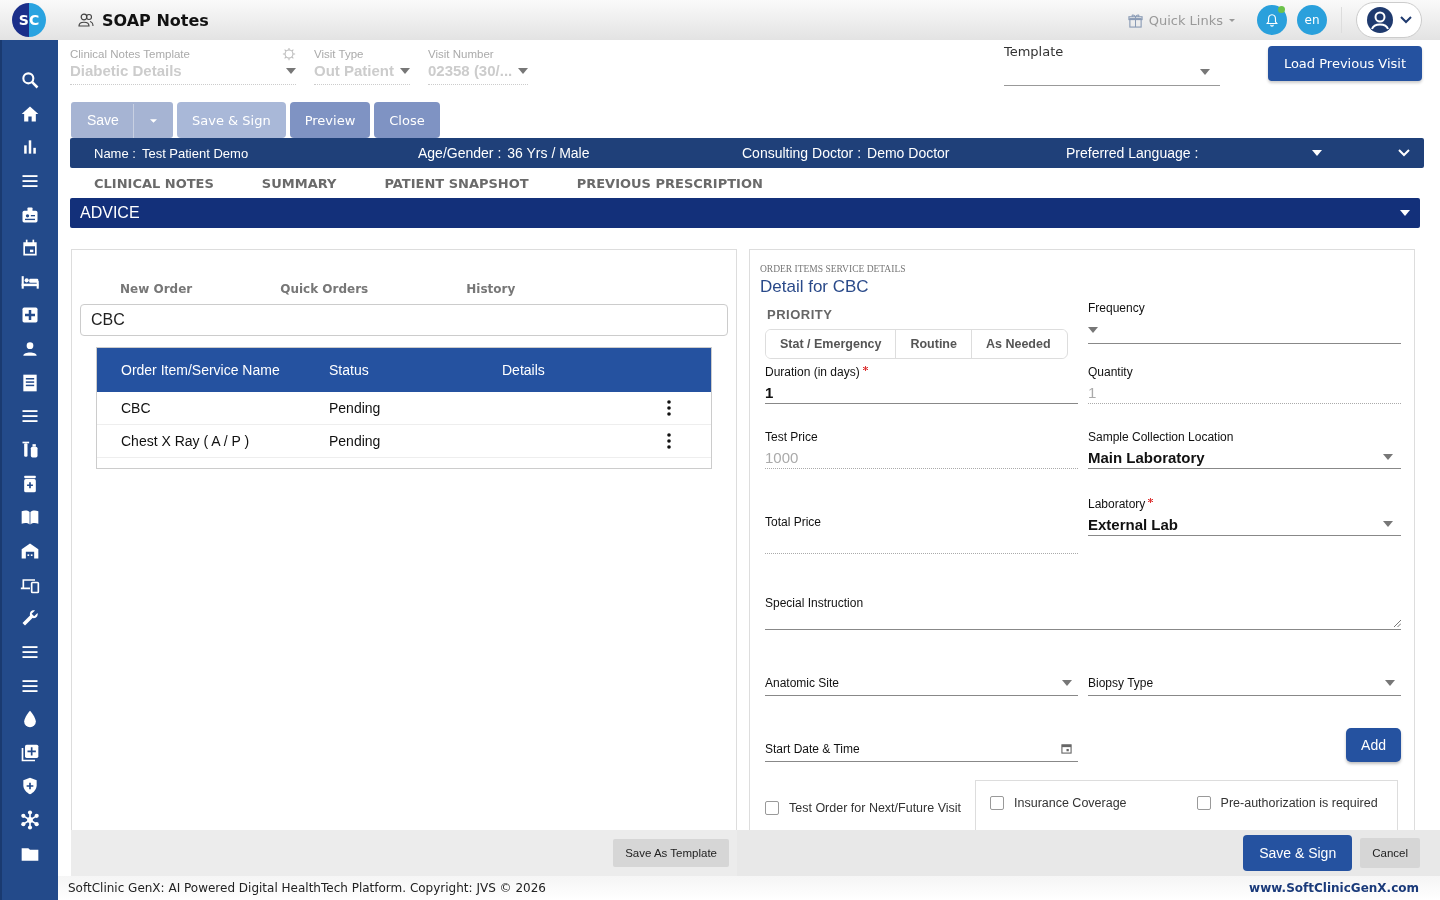  I want to click on tab: PATIENT SNAPSHOT, so click(456, 183).